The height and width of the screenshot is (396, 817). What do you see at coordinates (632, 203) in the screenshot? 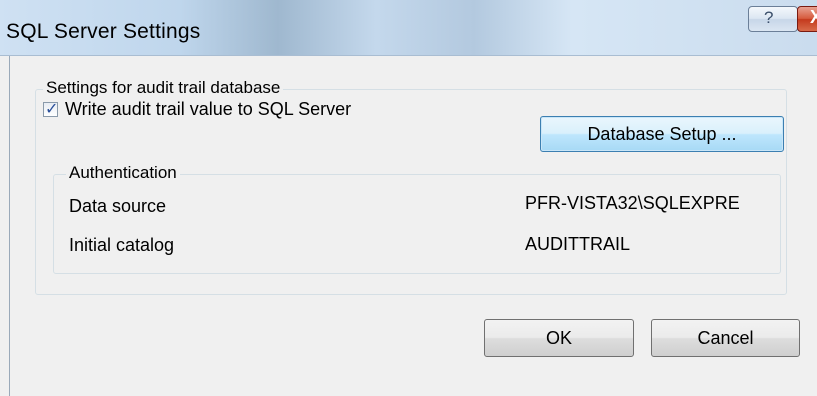
I see `data-source-value: PFR-VISTA32\SQLEXPRE` at bounding box center [632, 203].